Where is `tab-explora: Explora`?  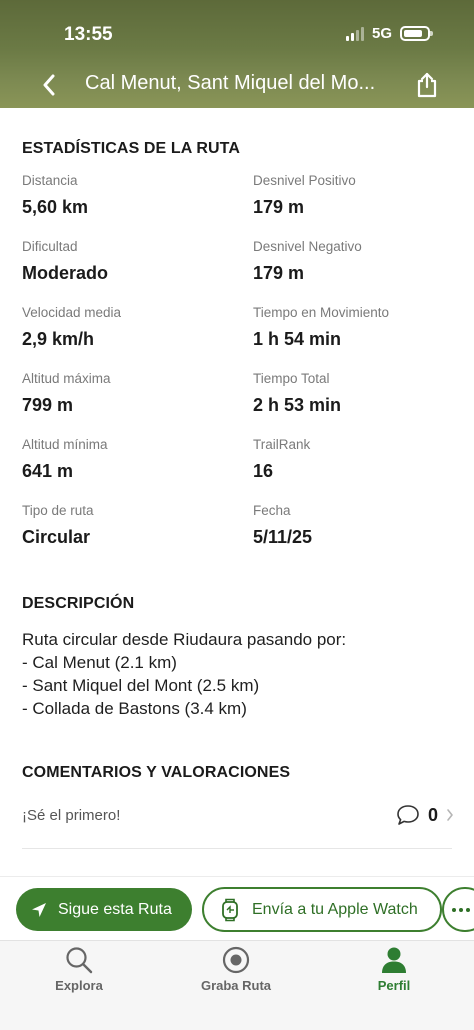 tab-explora: Explora is located at coordinates (79, 969).